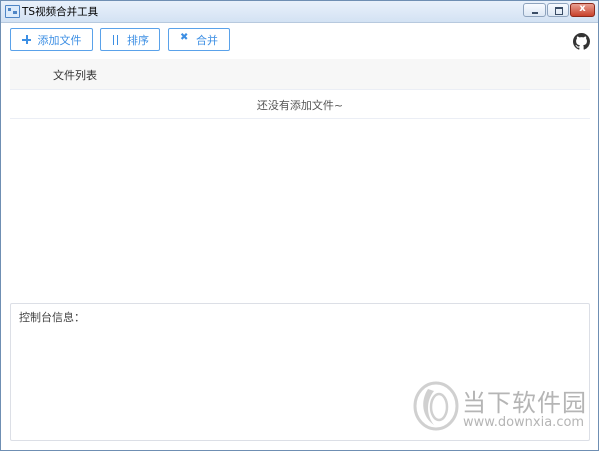 This screenshot has width=599, height=451. I want to click on maximize-button, so click(558, 10).